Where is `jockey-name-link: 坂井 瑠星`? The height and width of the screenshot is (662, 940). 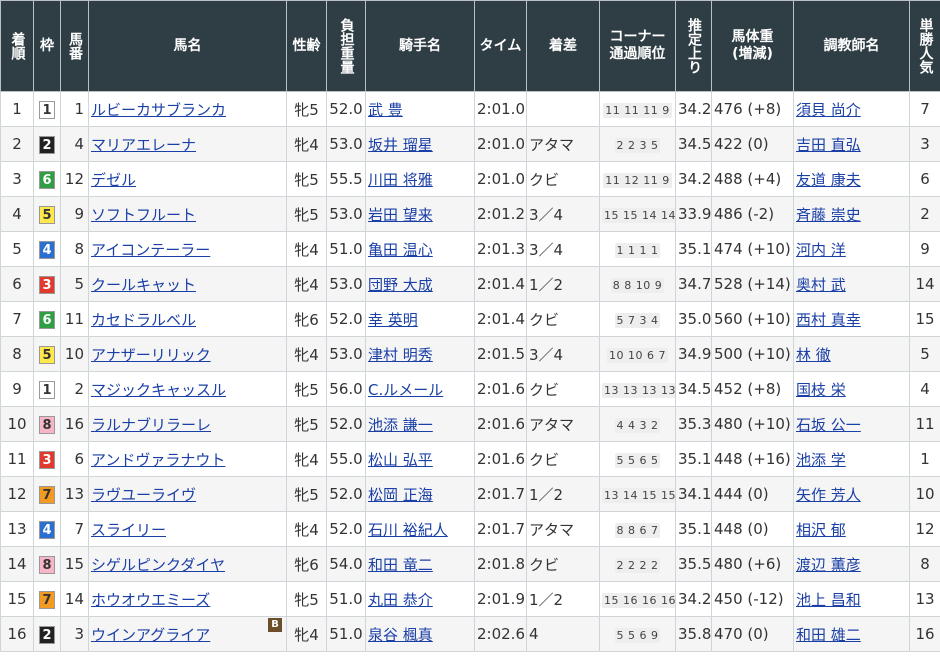 jockey-name-link: 坂井 瑠星 is located at coordinates (400, 145).